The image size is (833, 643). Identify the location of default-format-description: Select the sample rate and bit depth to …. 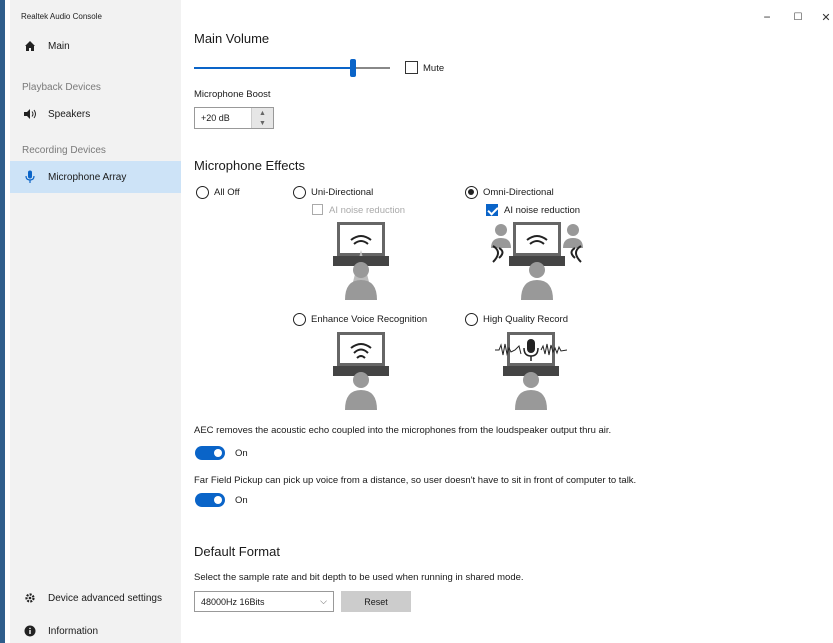
(359, 577).